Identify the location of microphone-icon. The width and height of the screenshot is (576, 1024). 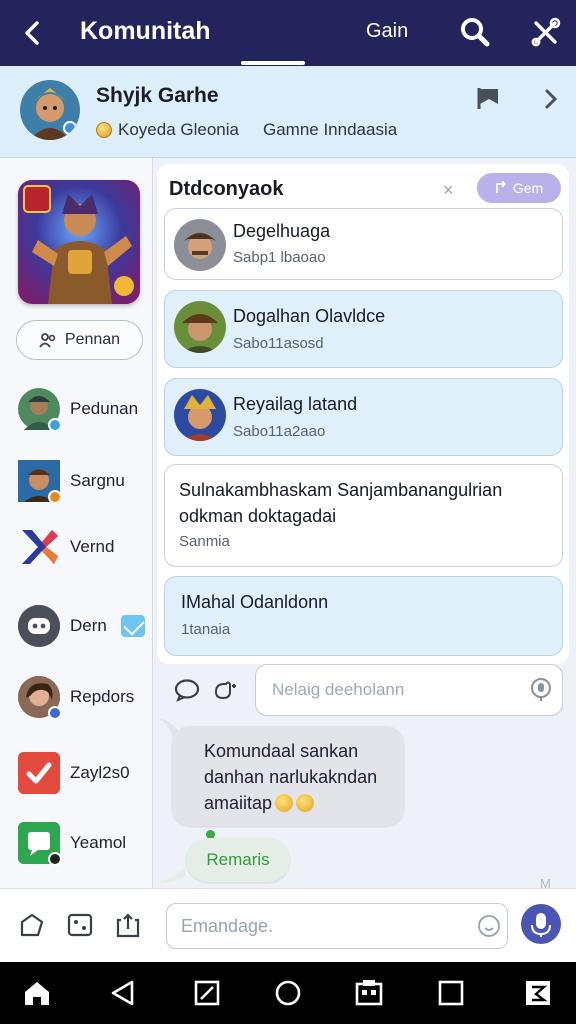
(541, 925).